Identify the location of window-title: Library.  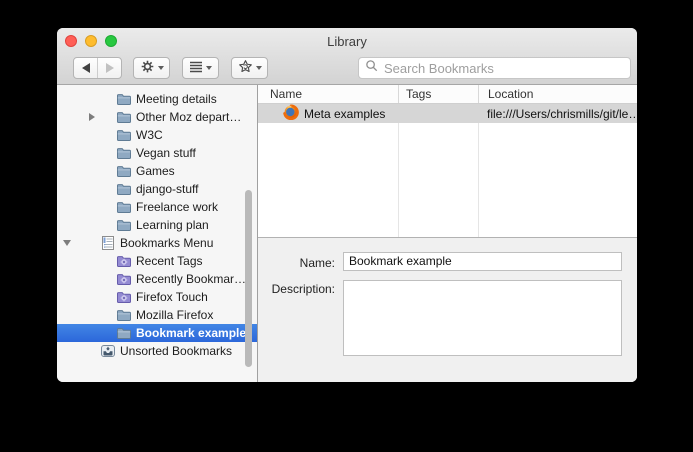
(347, 41).